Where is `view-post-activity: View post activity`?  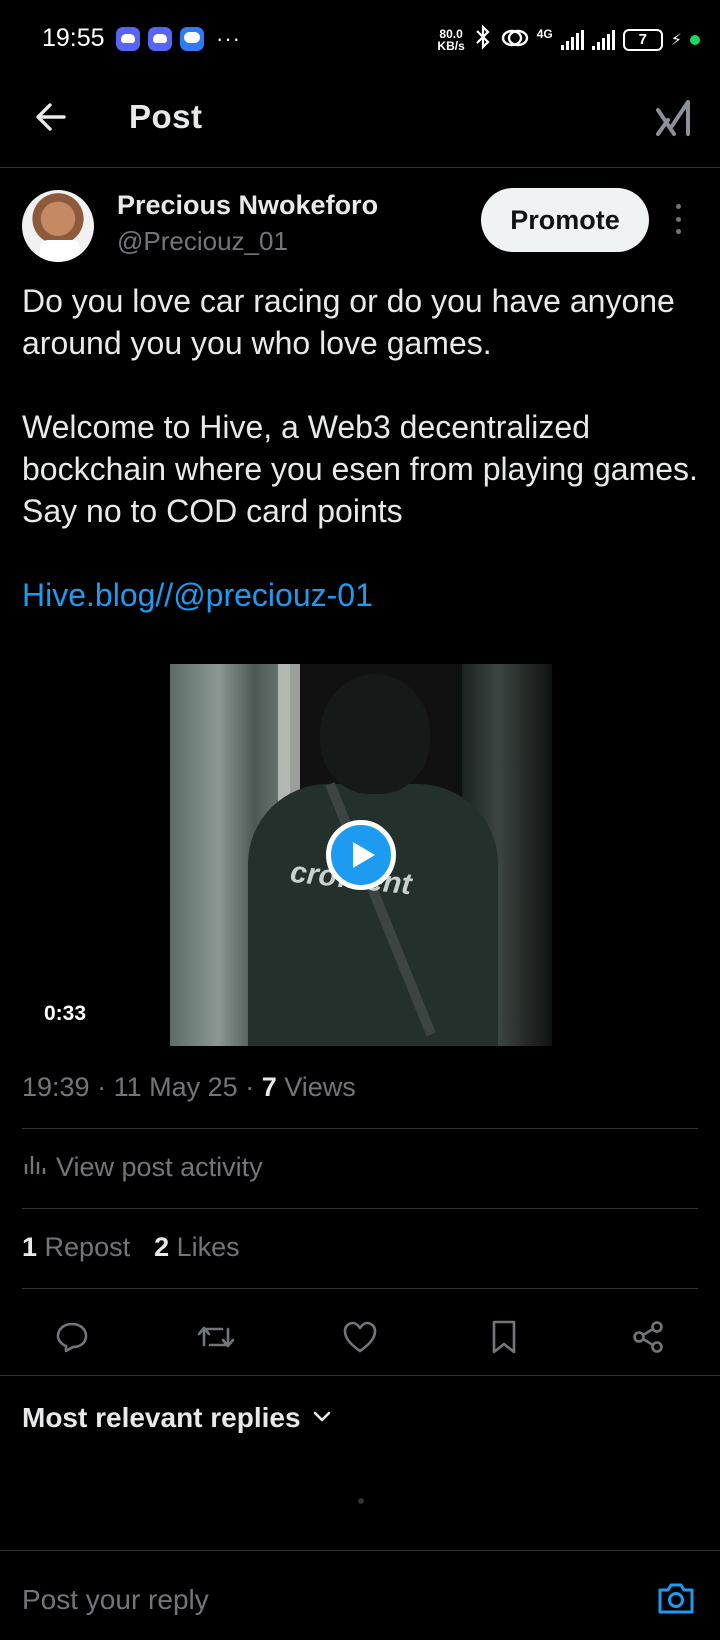 view-post-activity: View post activity is located at coordinates (142, 1167).